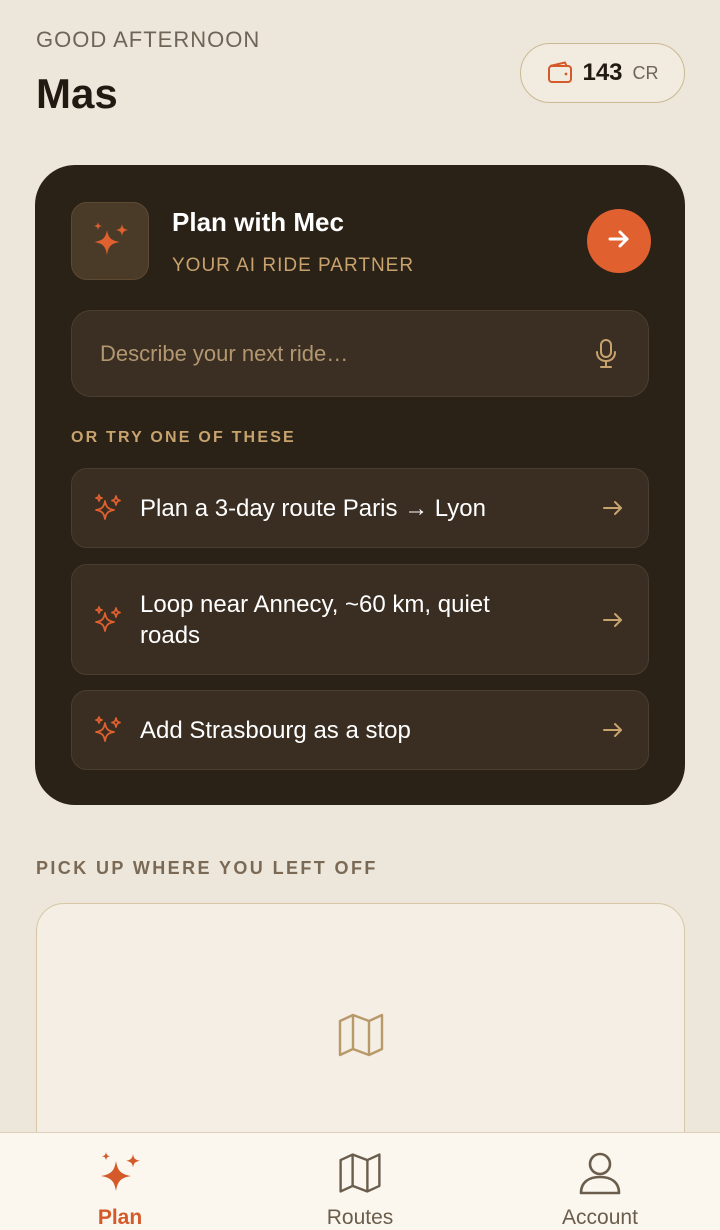 The height and width of the screenshot is (1230, 720). What do you see at coordinates (346, 353) in the screenshot?
I see `ride-description-input` at bounding box center [346, 353].